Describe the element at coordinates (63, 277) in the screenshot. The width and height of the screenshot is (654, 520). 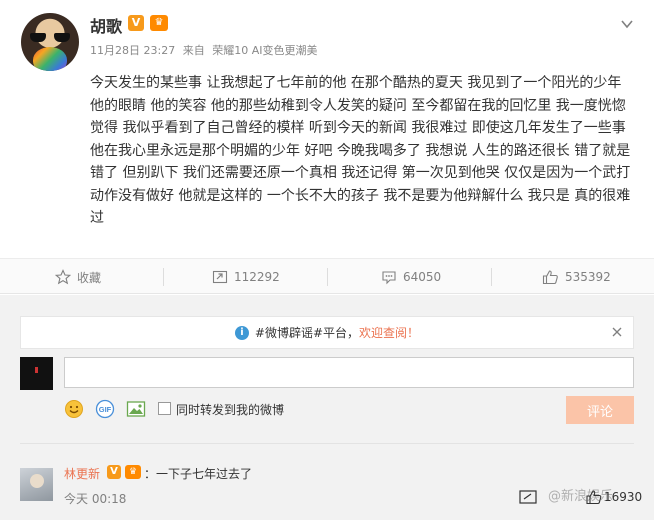
I see `star-icon` at that location.